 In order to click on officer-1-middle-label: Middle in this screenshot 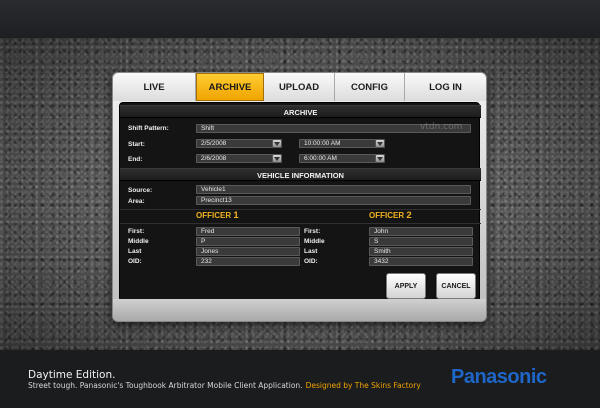, I will do `click(138, 241)`.